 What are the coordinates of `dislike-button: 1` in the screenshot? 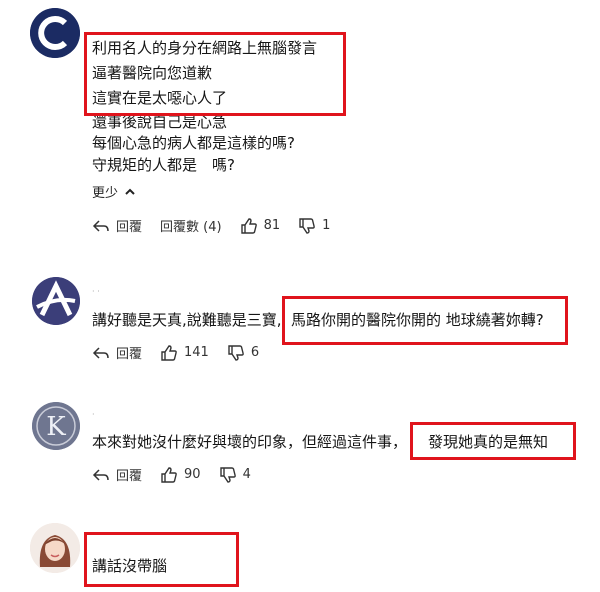 It's located at (314, 226).